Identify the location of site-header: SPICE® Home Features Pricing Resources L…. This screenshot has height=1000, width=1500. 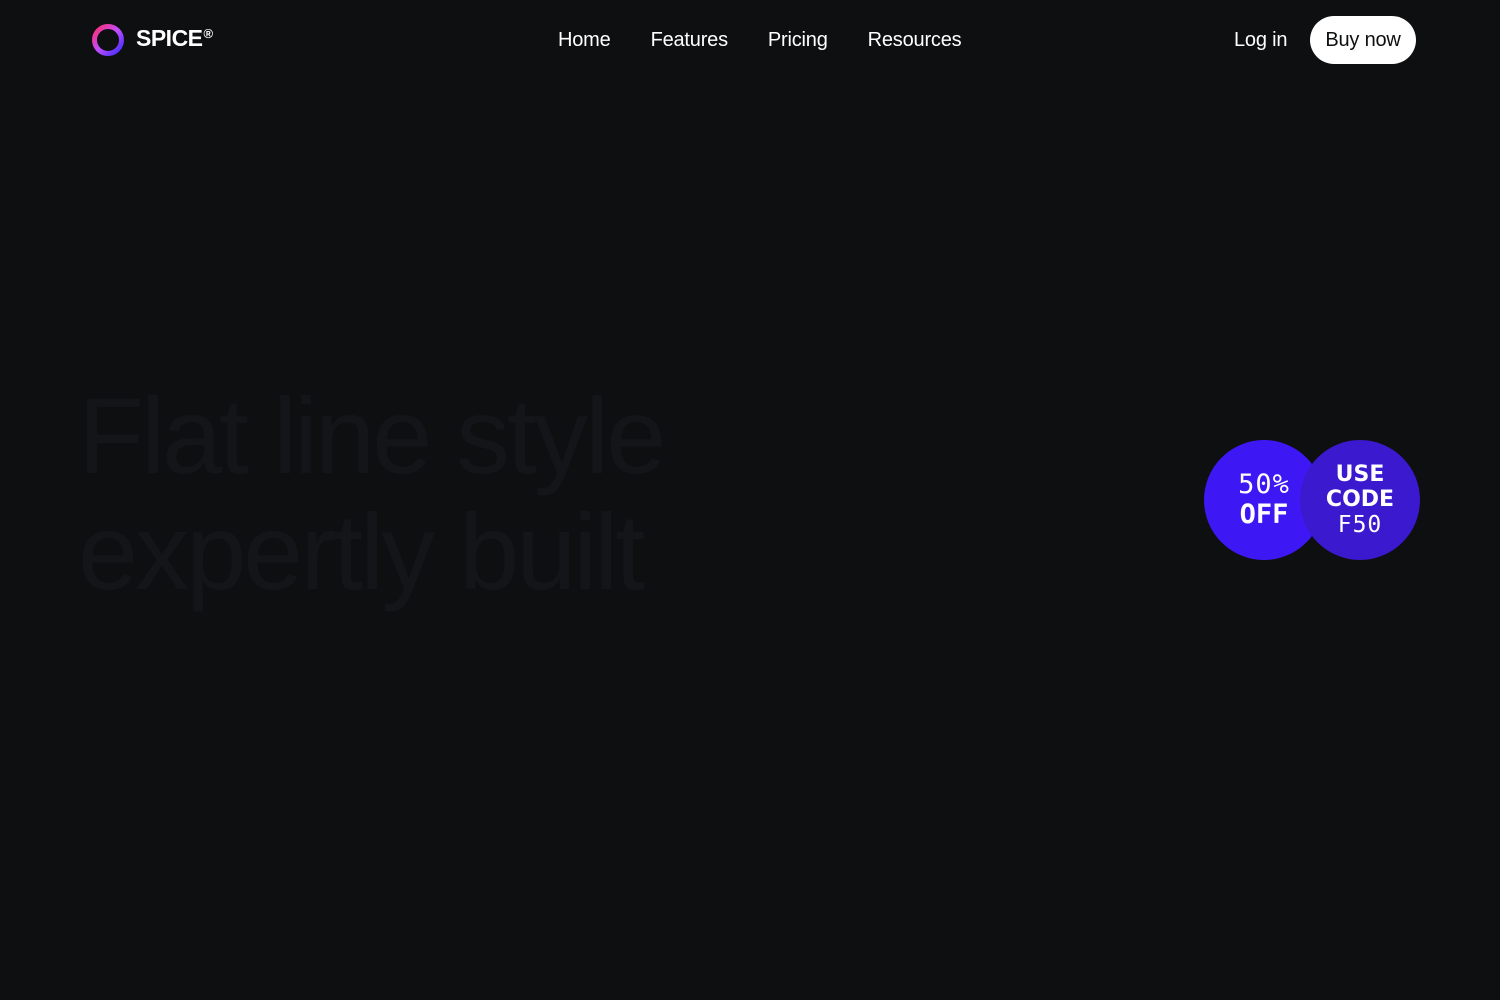
(750, 40).